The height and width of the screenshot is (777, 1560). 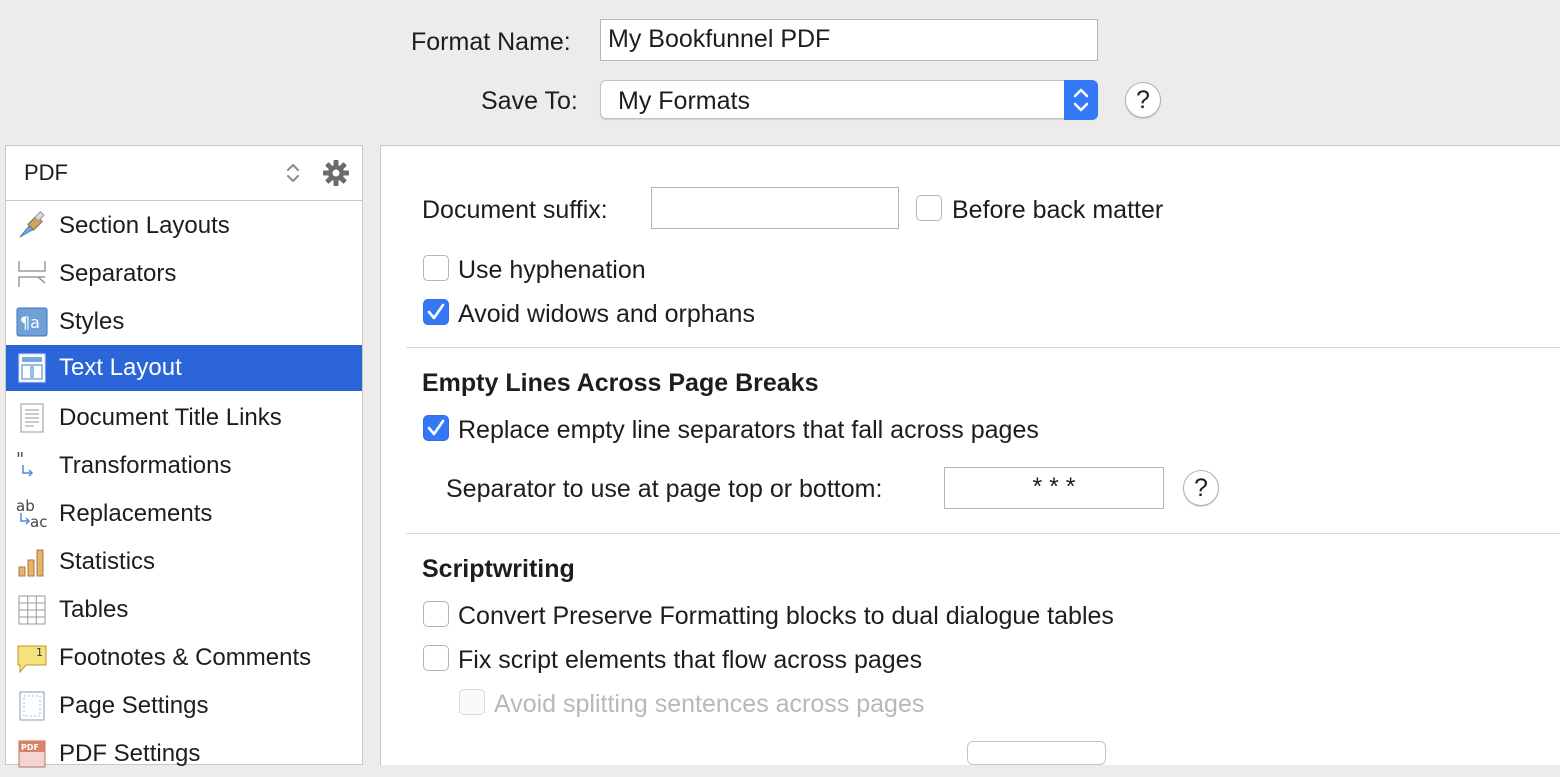 I want to click on sidebar-item-tables: Tables, so click(x=184, y=610).